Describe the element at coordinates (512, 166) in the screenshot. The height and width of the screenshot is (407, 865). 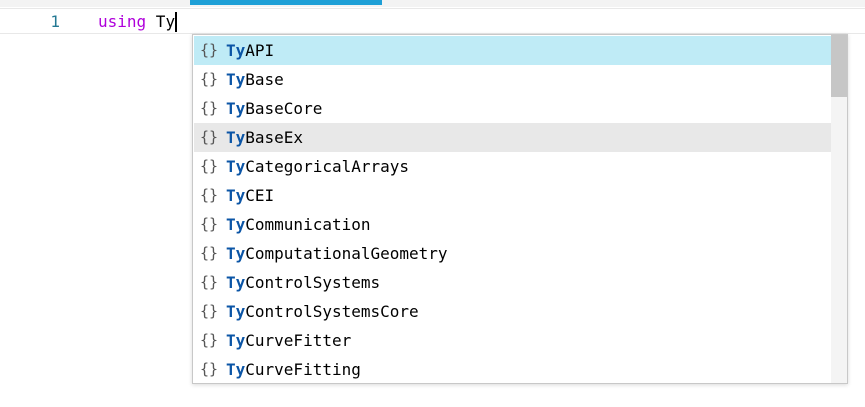
I see `suggestion-item: {} Ty CategoricalArrays` at that location.